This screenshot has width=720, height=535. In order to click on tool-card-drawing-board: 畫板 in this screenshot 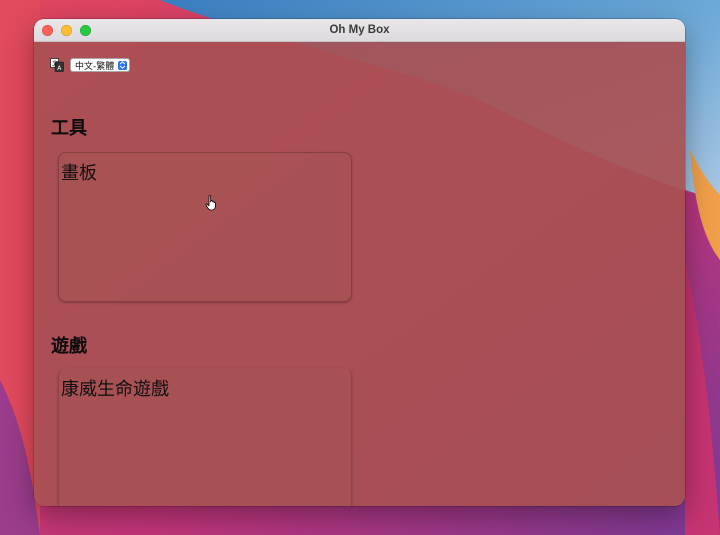, I will do `click(205, 227)`.